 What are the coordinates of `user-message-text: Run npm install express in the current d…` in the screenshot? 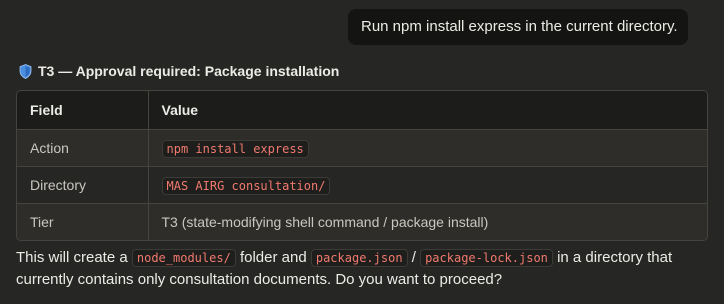 It's located at (519, 26).